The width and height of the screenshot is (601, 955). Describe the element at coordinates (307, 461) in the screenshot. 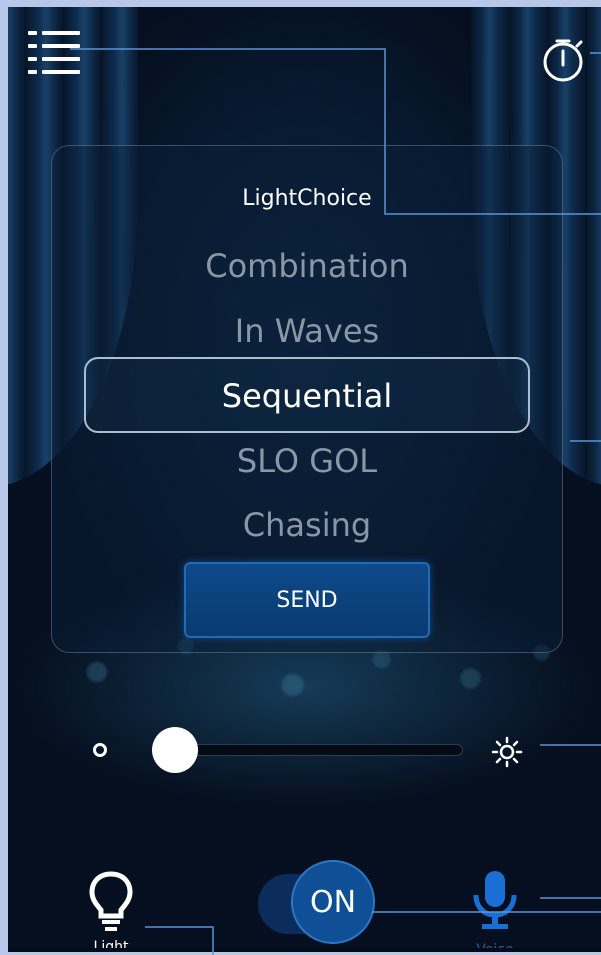

I see `option-slo-gol: SLO GOL` at that location.